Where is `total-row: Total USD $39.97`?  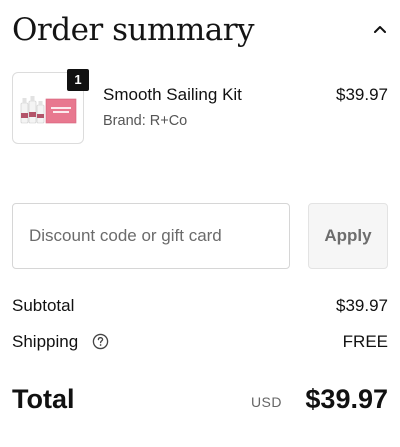 total-row: Total USD $39.97 is located at coordinates (200, 400).